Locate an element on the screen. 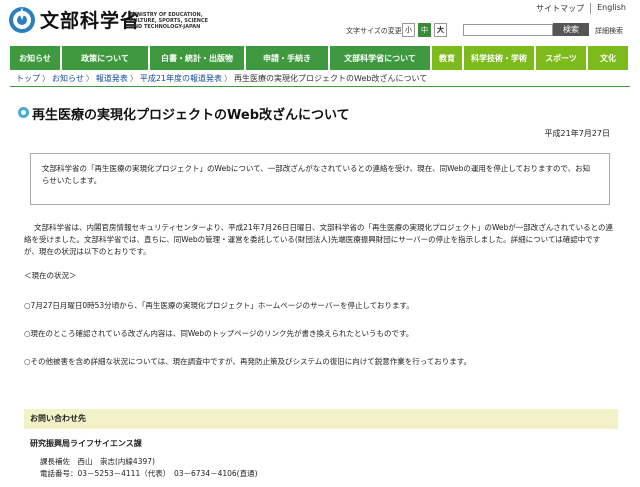  contact-phone: 電話番号：03－5253－4111（代表） 03－6734－4106(直通) is located at coordinates (149, 473).